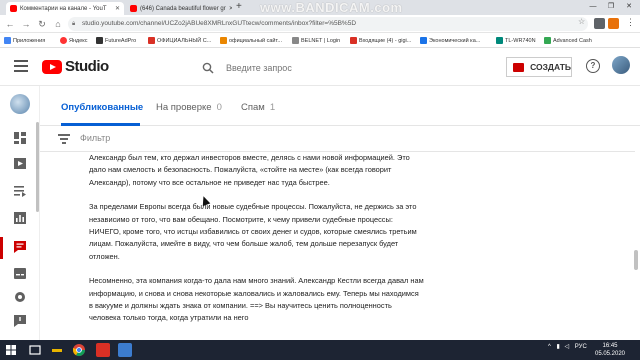 This screenshot has height=360, width=640. I want to click on task-view-icon, so click(35, 350).